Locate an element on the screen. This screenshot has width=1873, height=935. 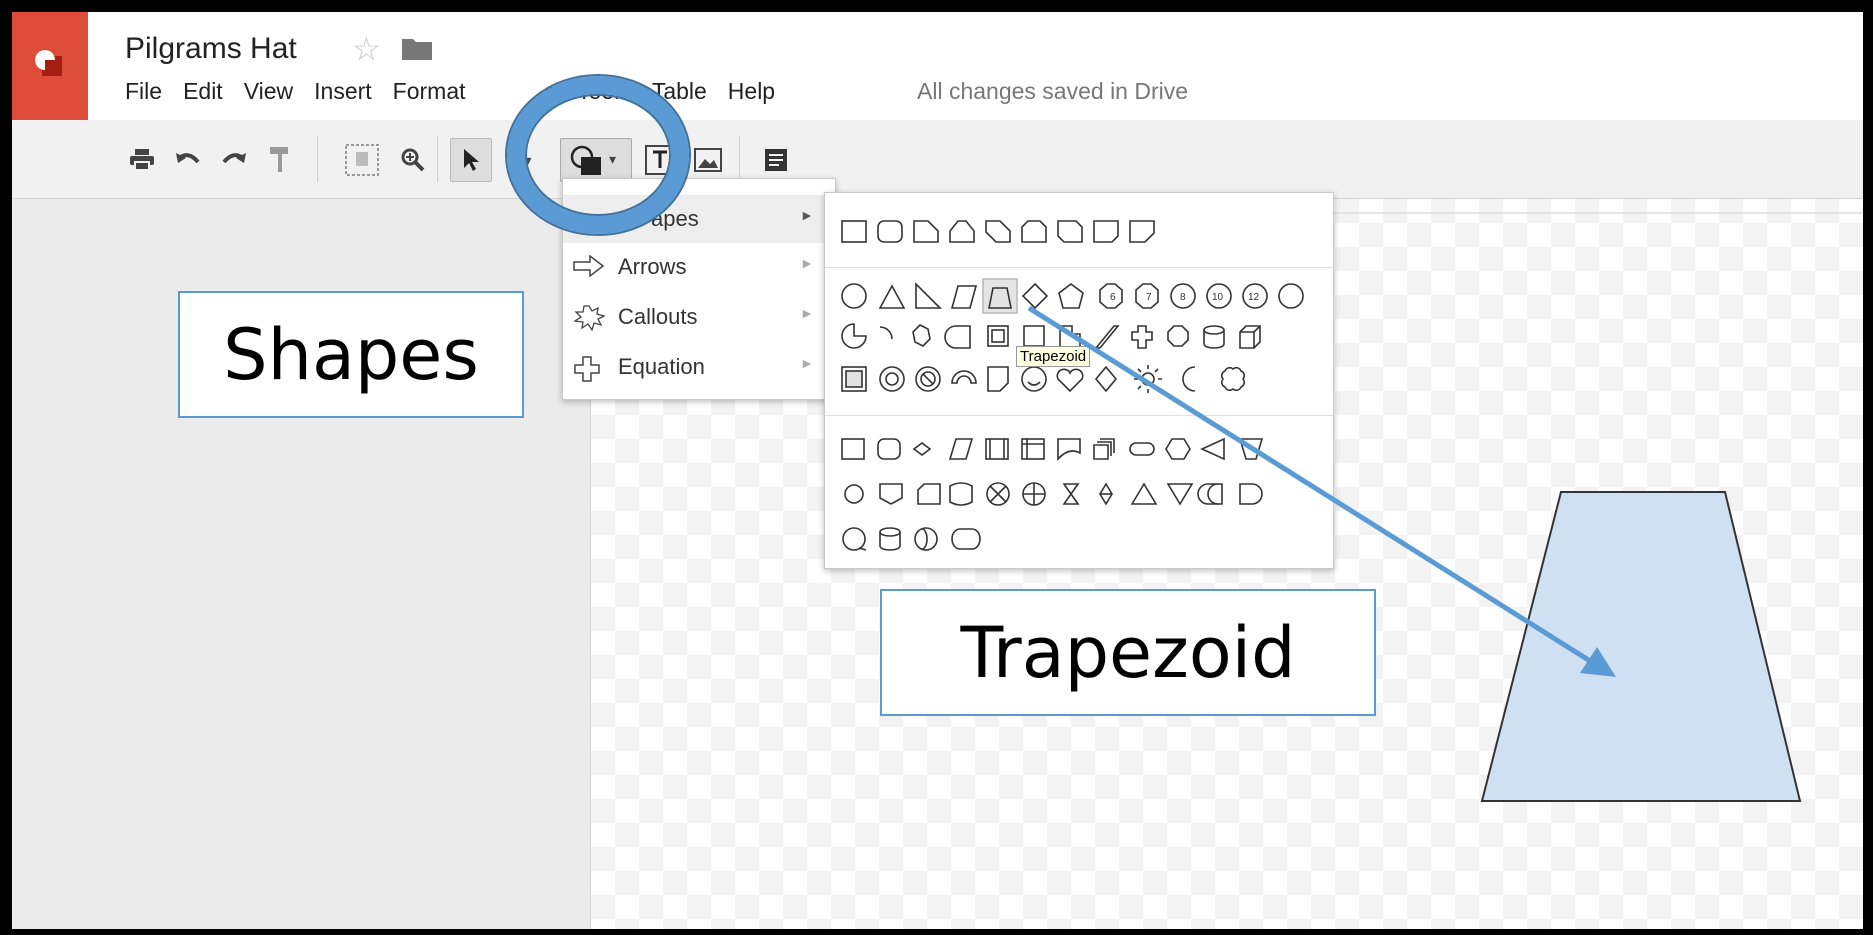
menu-item-label: Arrows is located at coordinates (652, 266).